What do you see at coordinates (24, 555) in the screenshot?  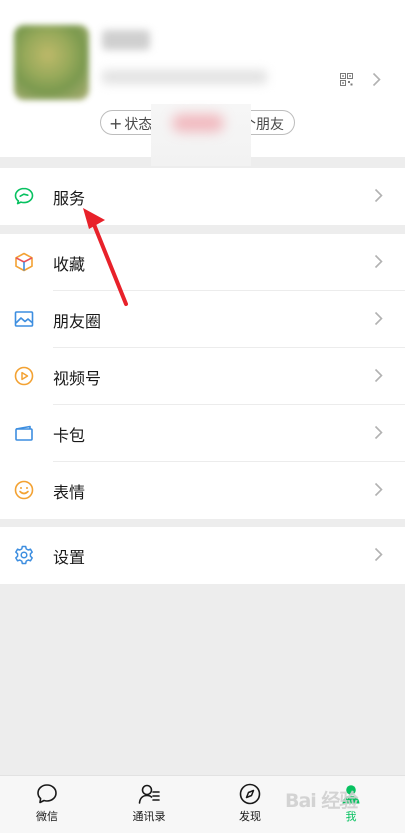 I see `settings-gear-icon` at bounding box center [24, 555].